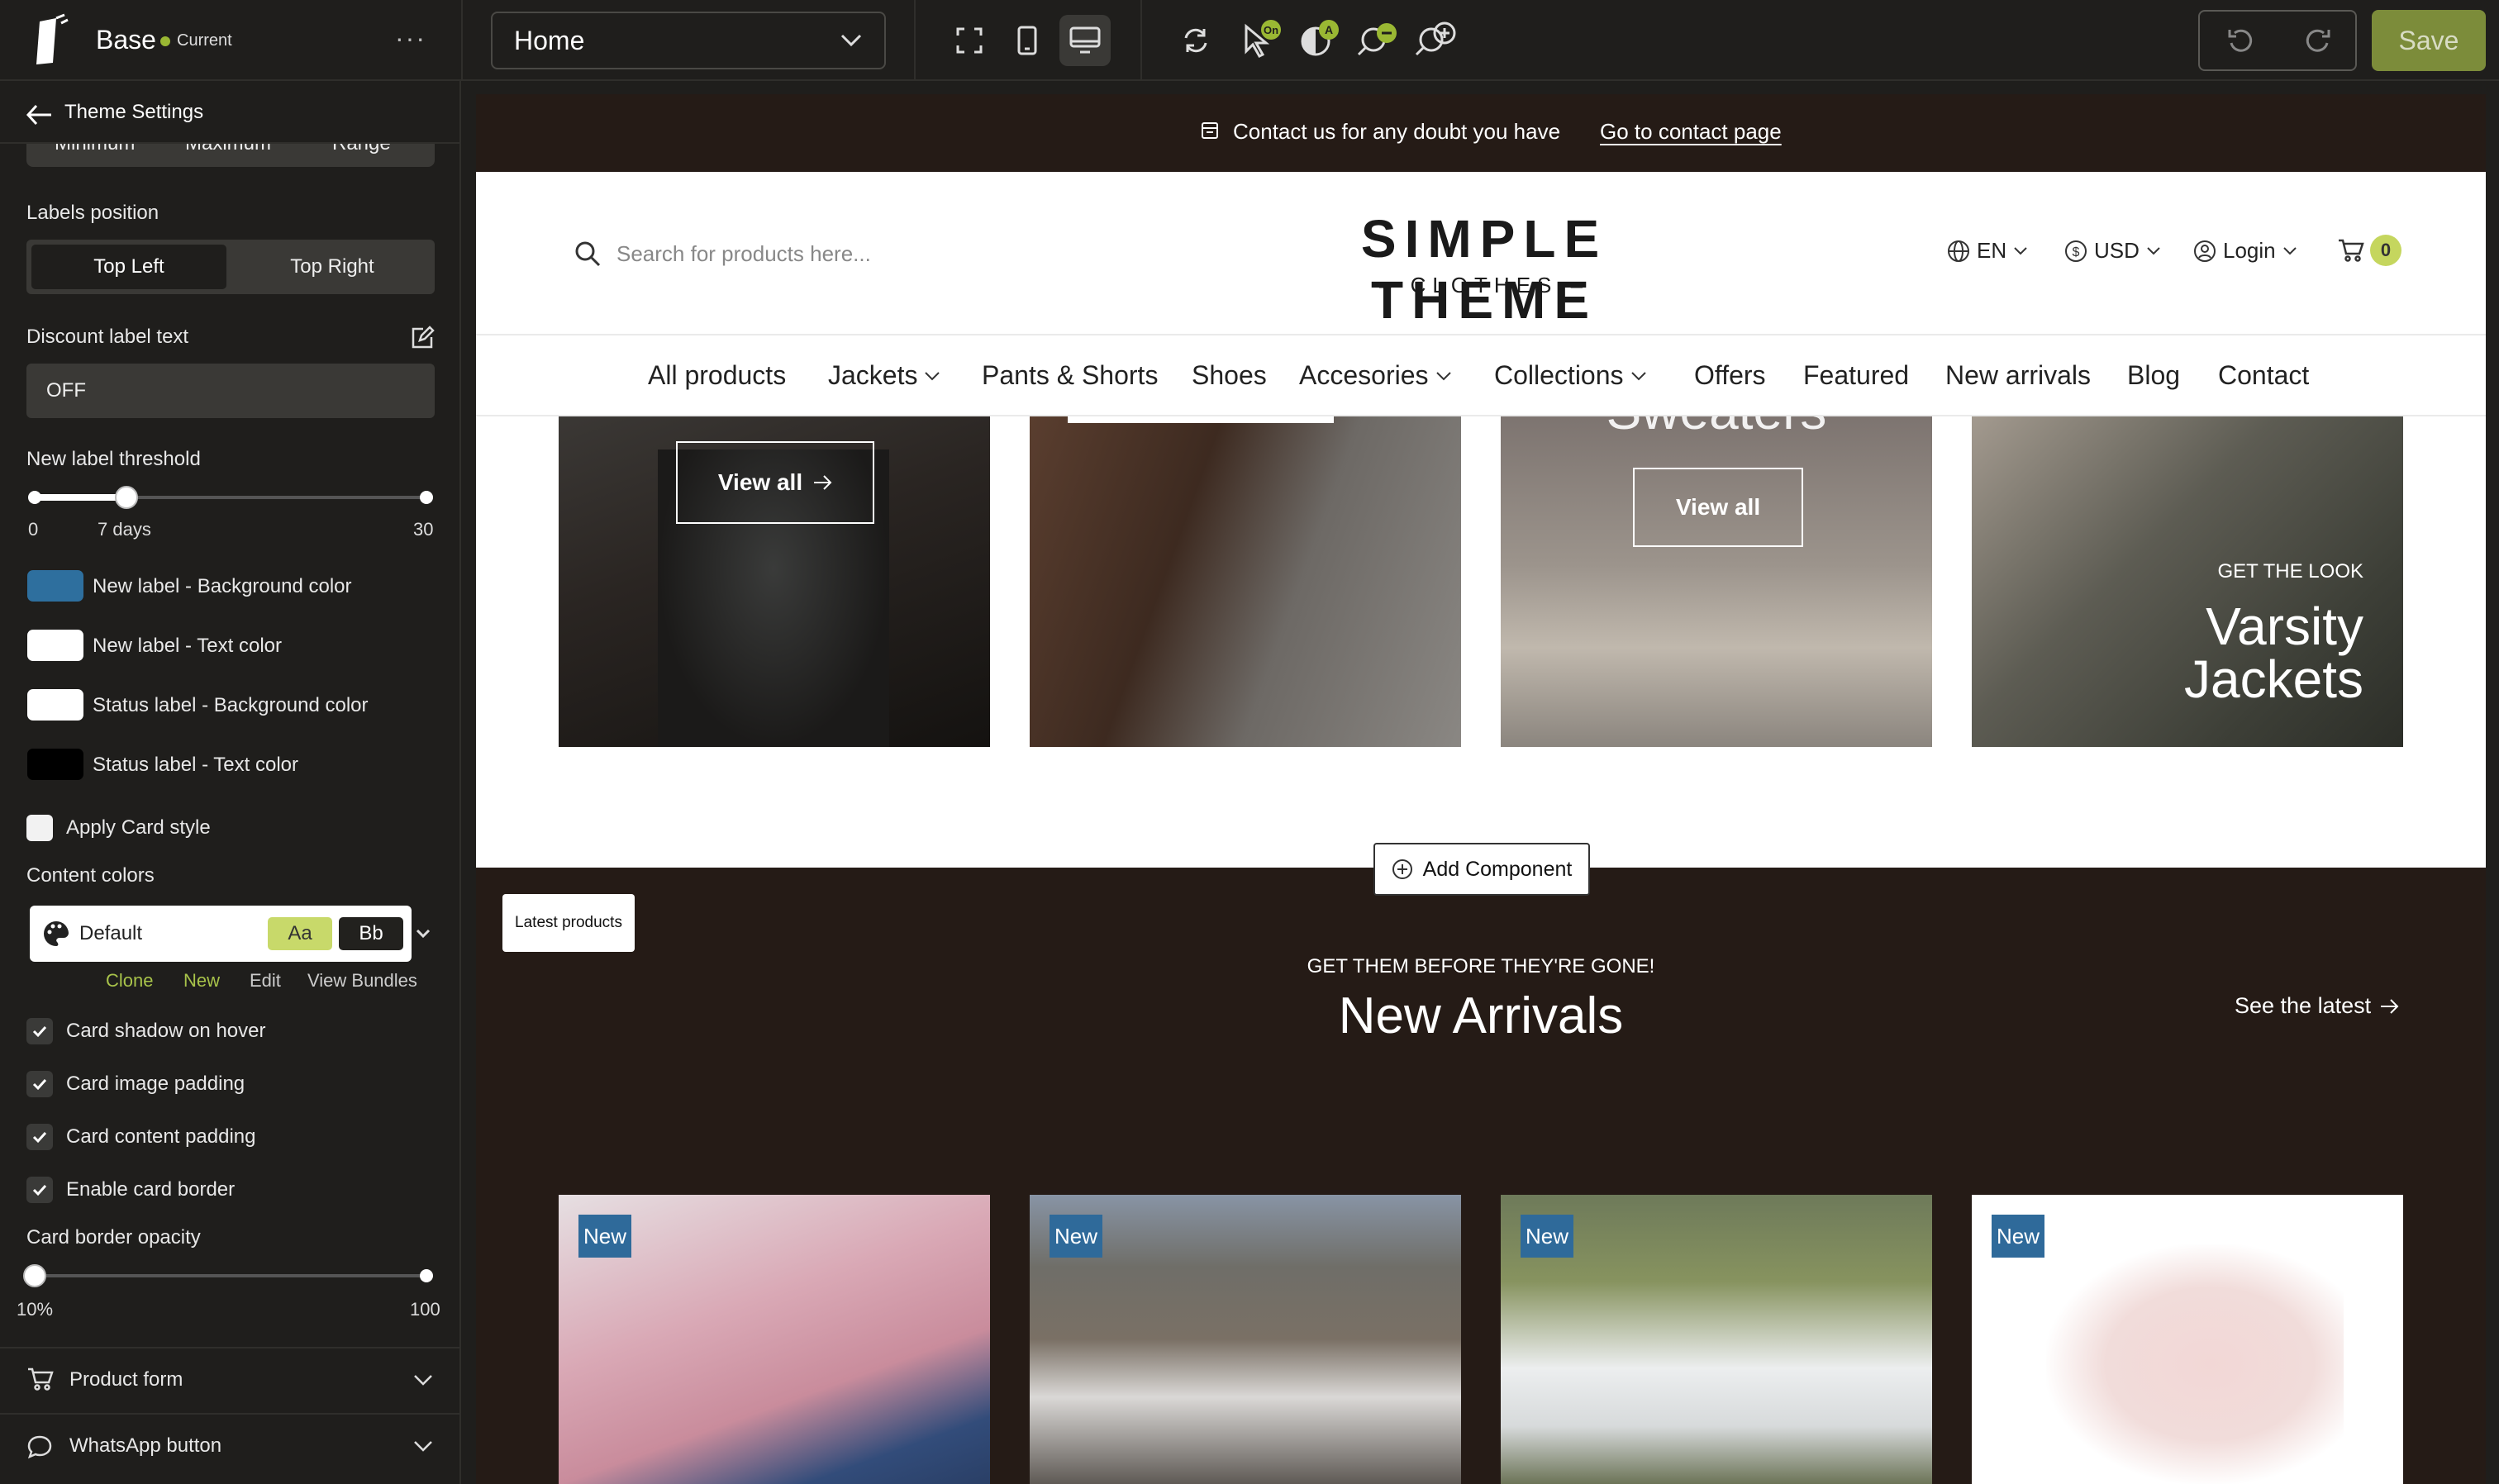 This screenshot has height=1484, width=2499. I want to click on nav-label: Blog, so click(2154, 375).